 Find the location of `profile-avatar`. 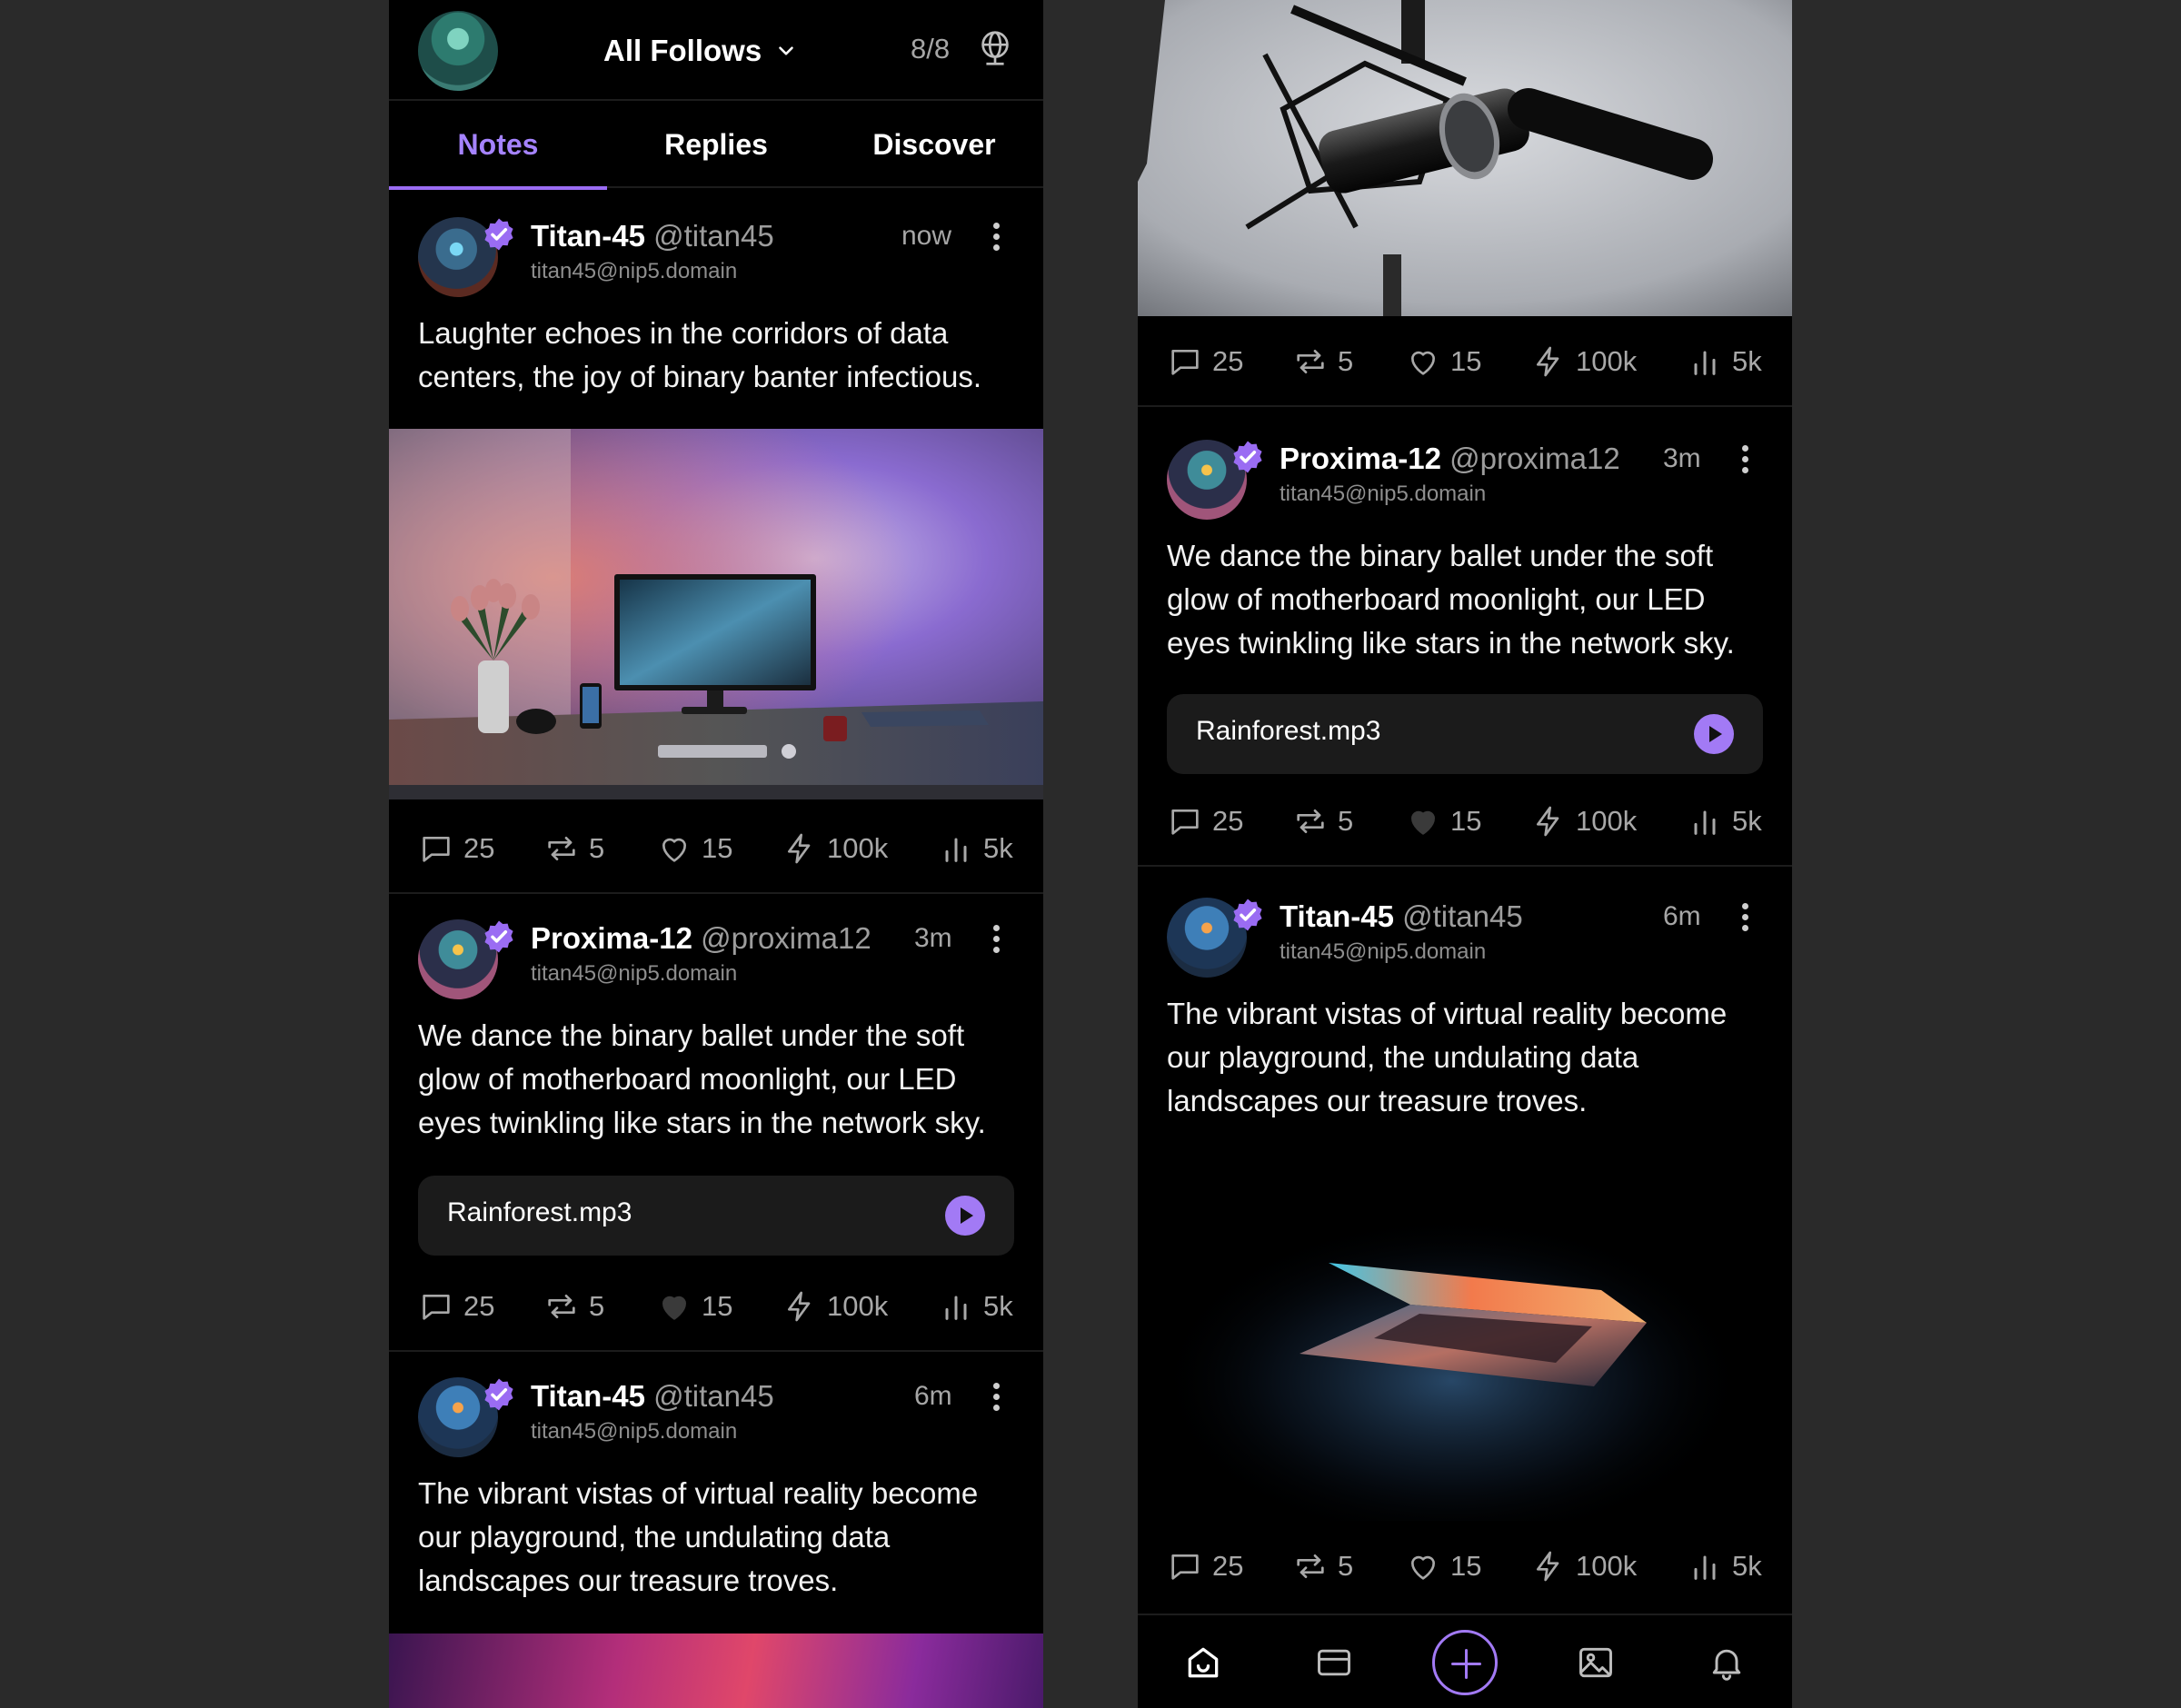

profile-avatar is located at coordinates (458, 51).